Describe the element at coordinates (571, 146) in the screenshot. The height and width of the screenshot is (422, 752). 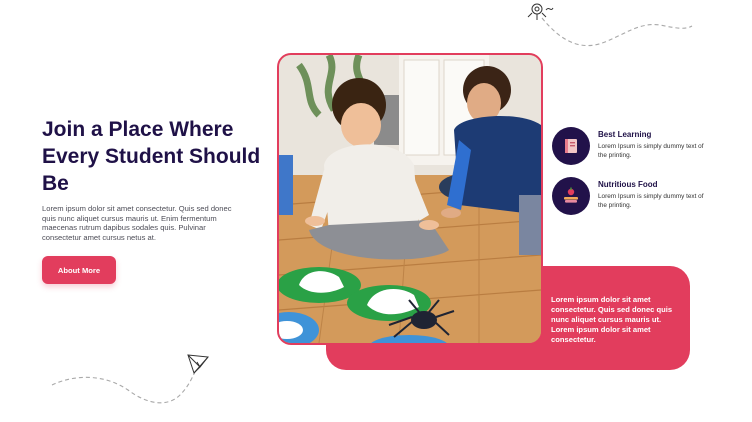
I see `book-icon` at that location.